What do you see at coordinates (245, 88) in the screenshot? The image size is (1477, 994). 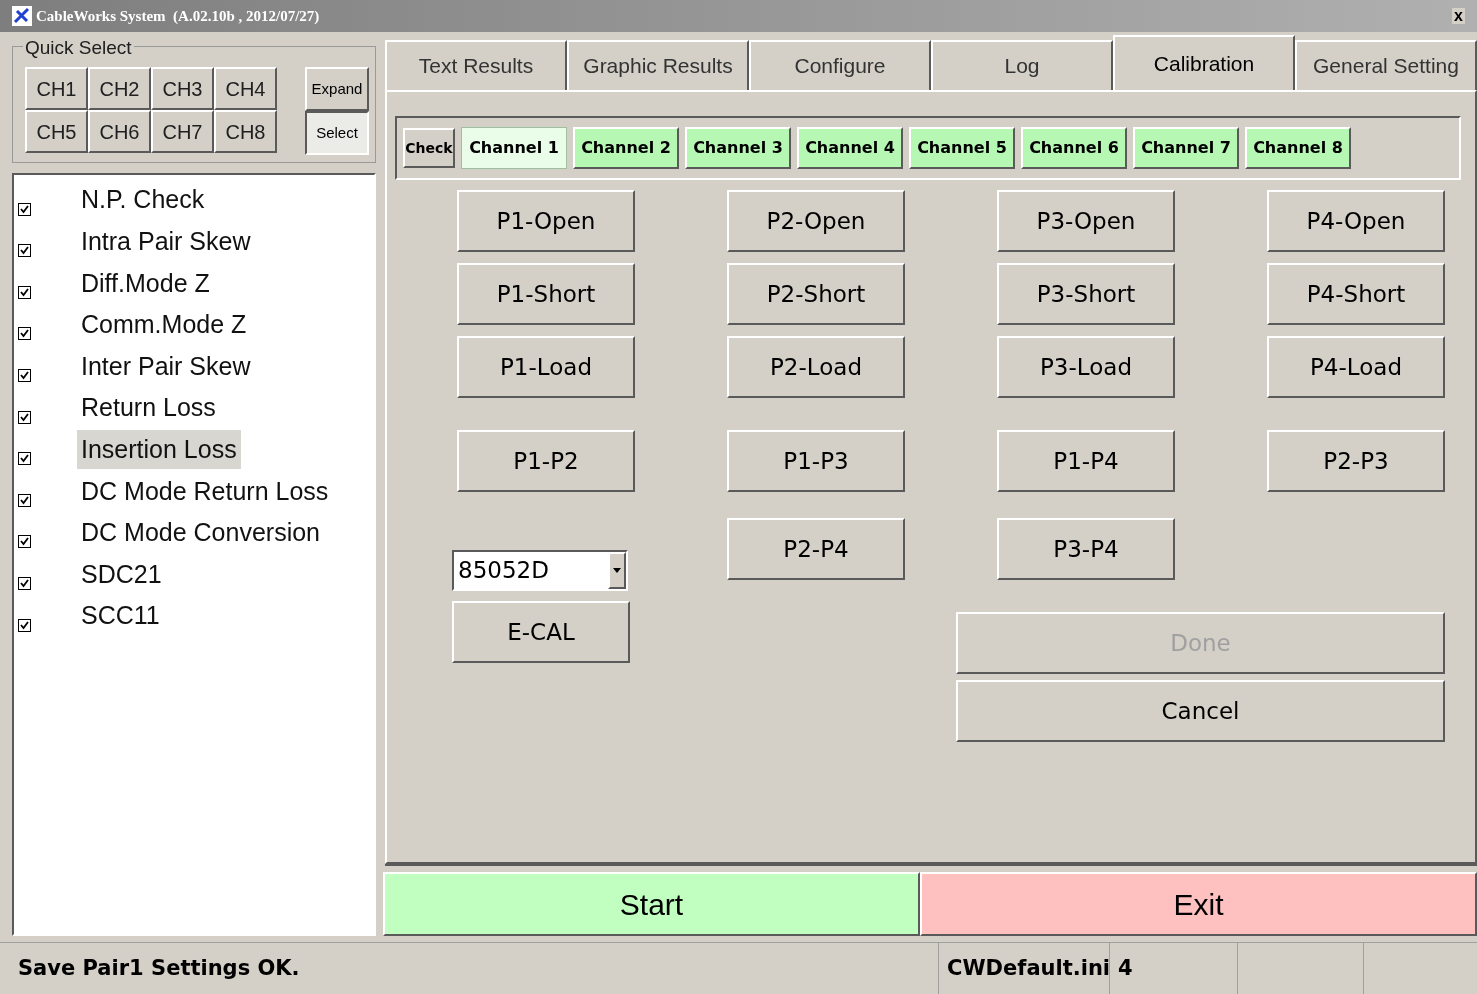 I see `channel-select-button: CH4` at bounding box center [245, 88].